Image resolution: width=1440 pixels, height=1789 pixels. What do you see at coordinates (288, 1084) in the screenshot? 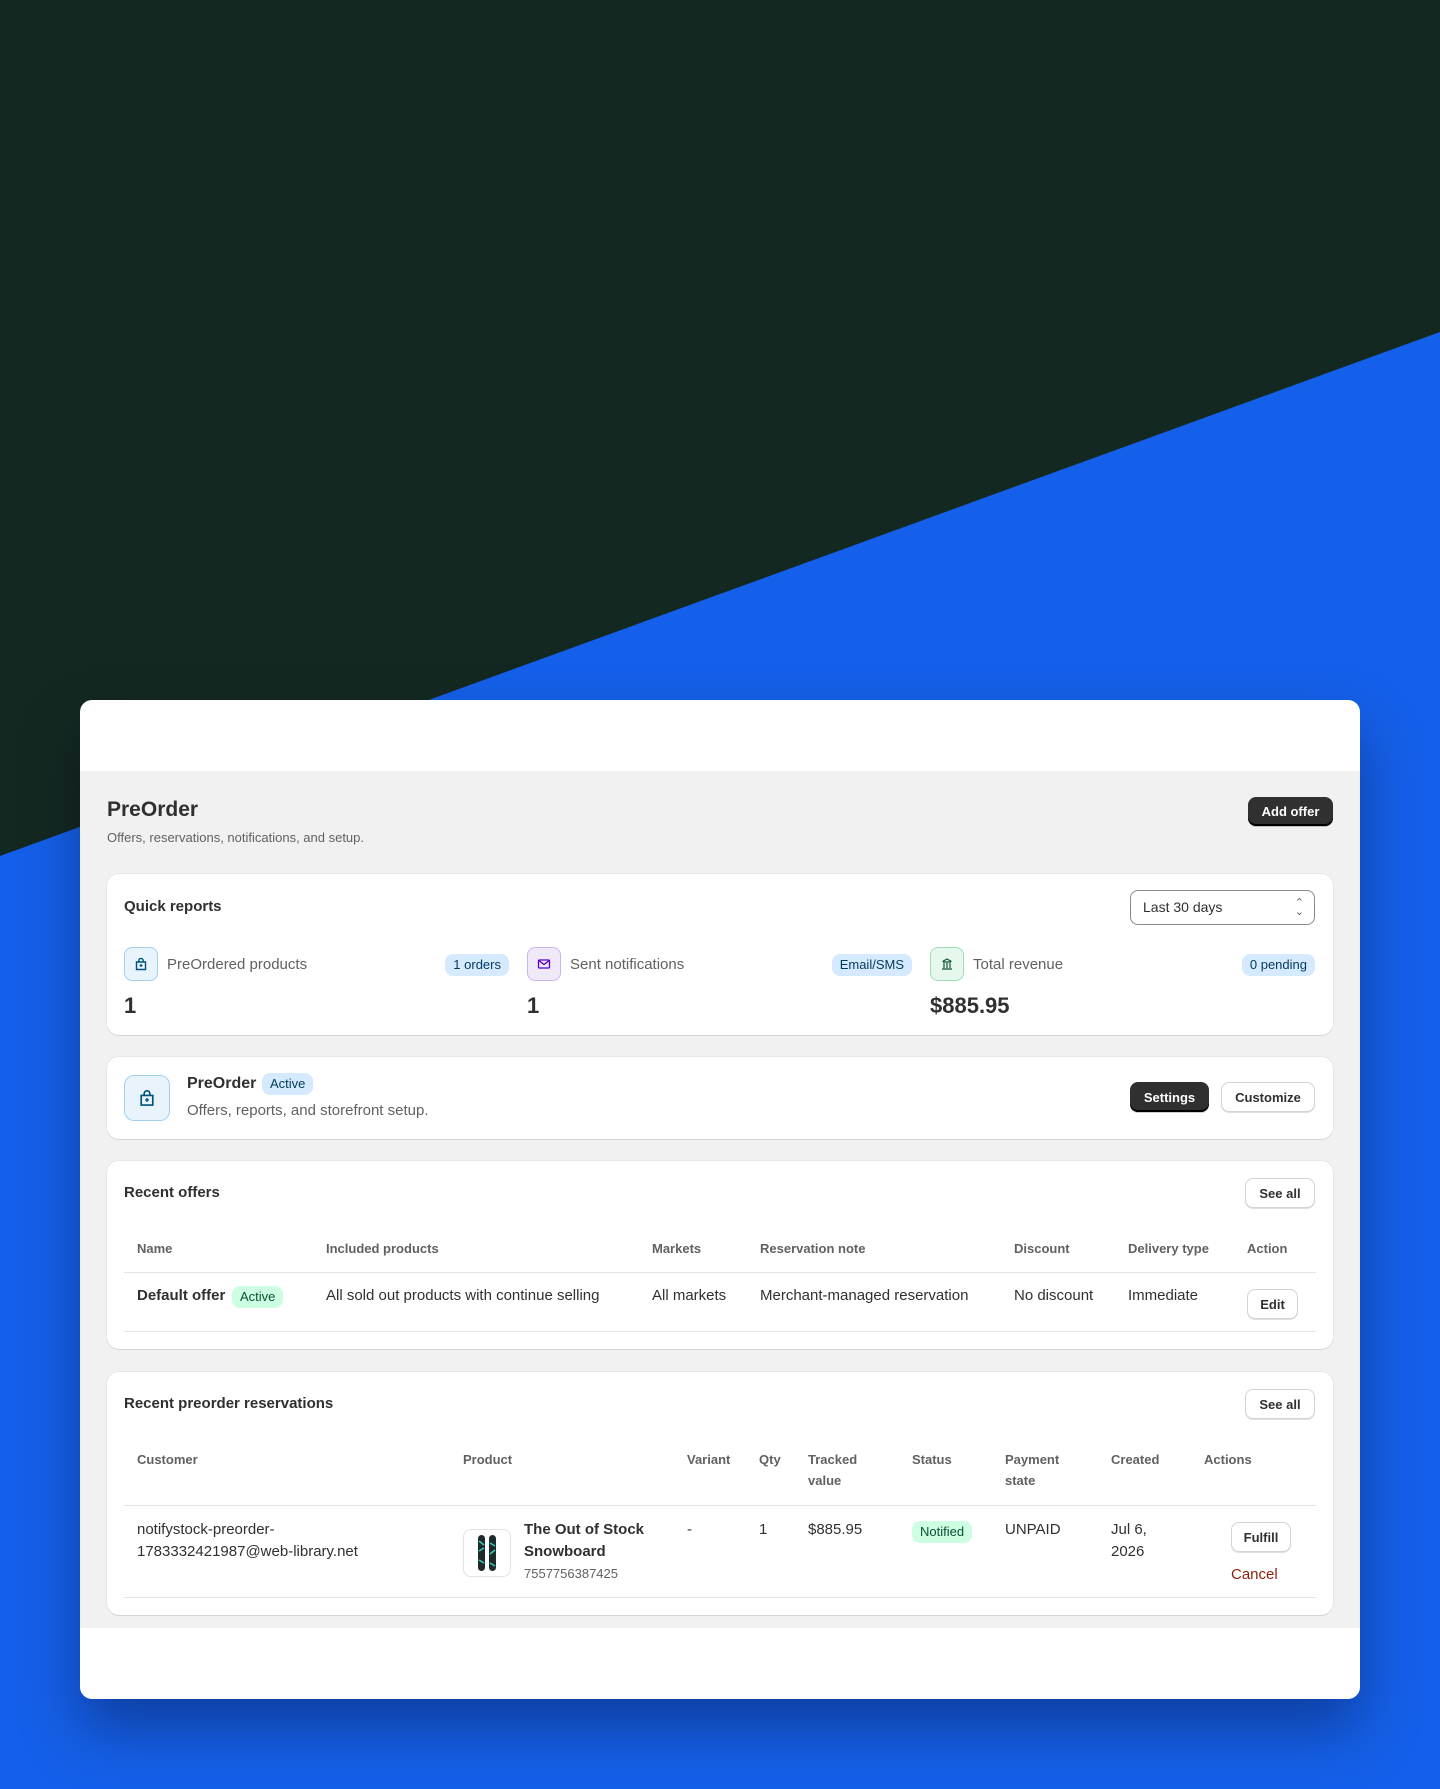
I see `app-status-badge: Active` at bounding box center [288, 1084].